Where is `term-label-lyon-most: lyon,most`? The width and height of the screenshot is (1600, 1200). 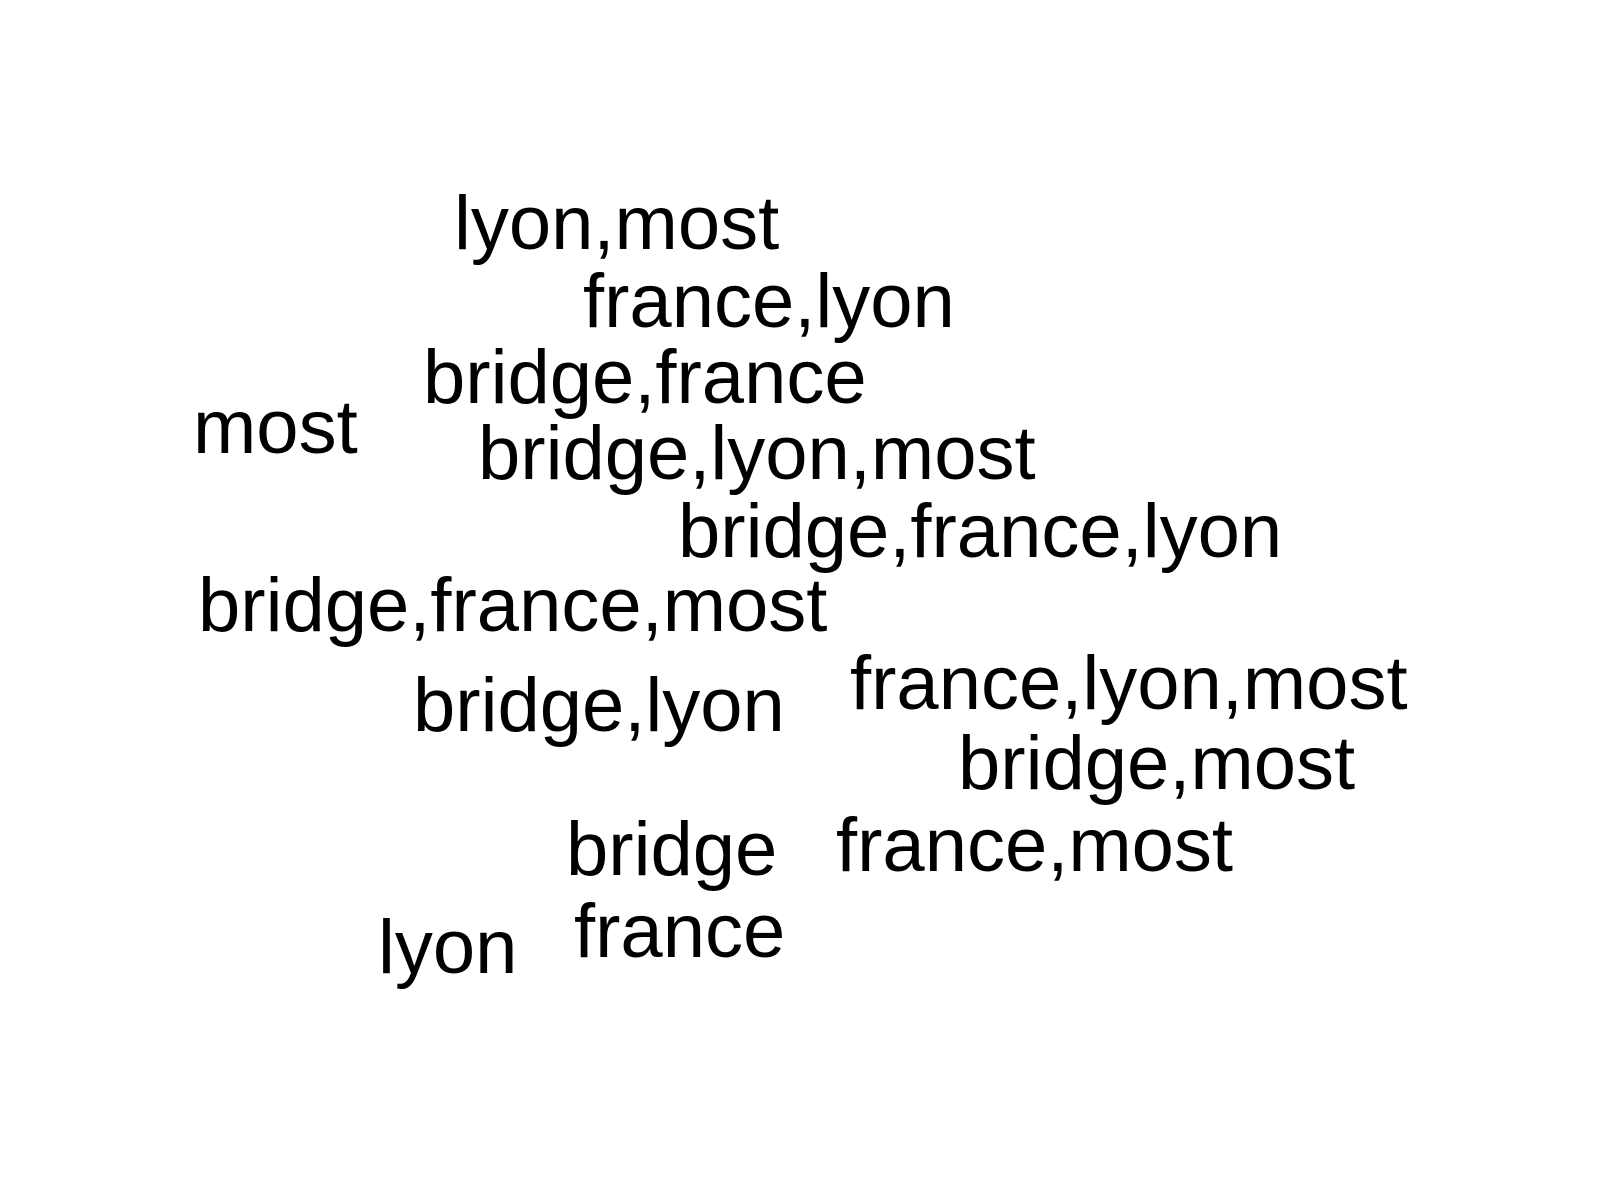
term-label-lyon-most: lyon,most is located at coordinates (617, 223).